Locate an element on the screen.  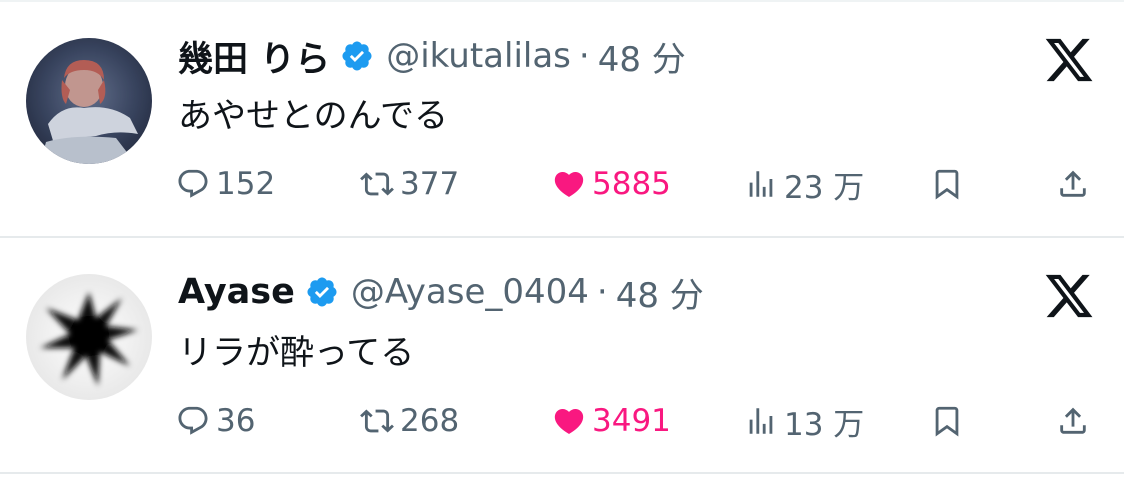
tweet-text: リラが酔ってる is located at coordinates (296, 353).